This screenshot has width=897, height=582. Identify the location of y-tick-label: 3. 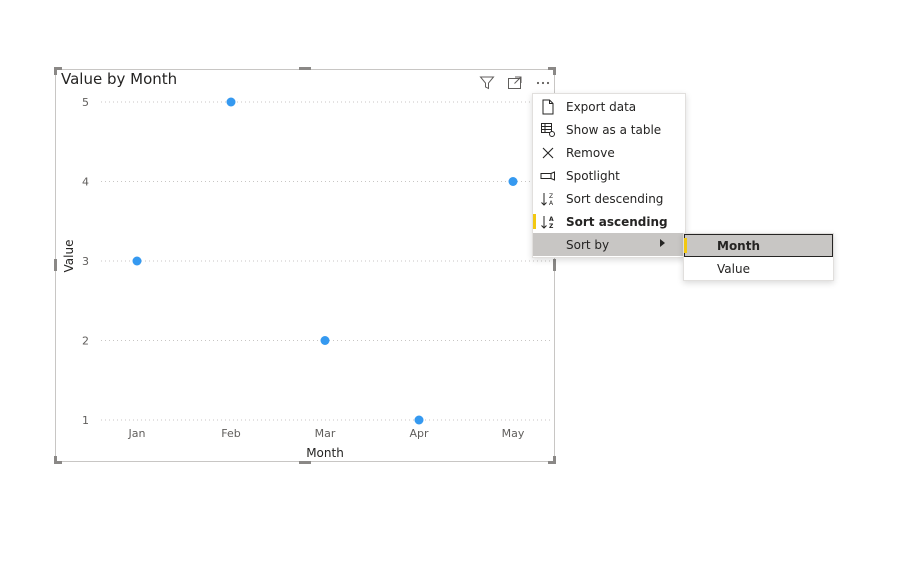
(85, 261).